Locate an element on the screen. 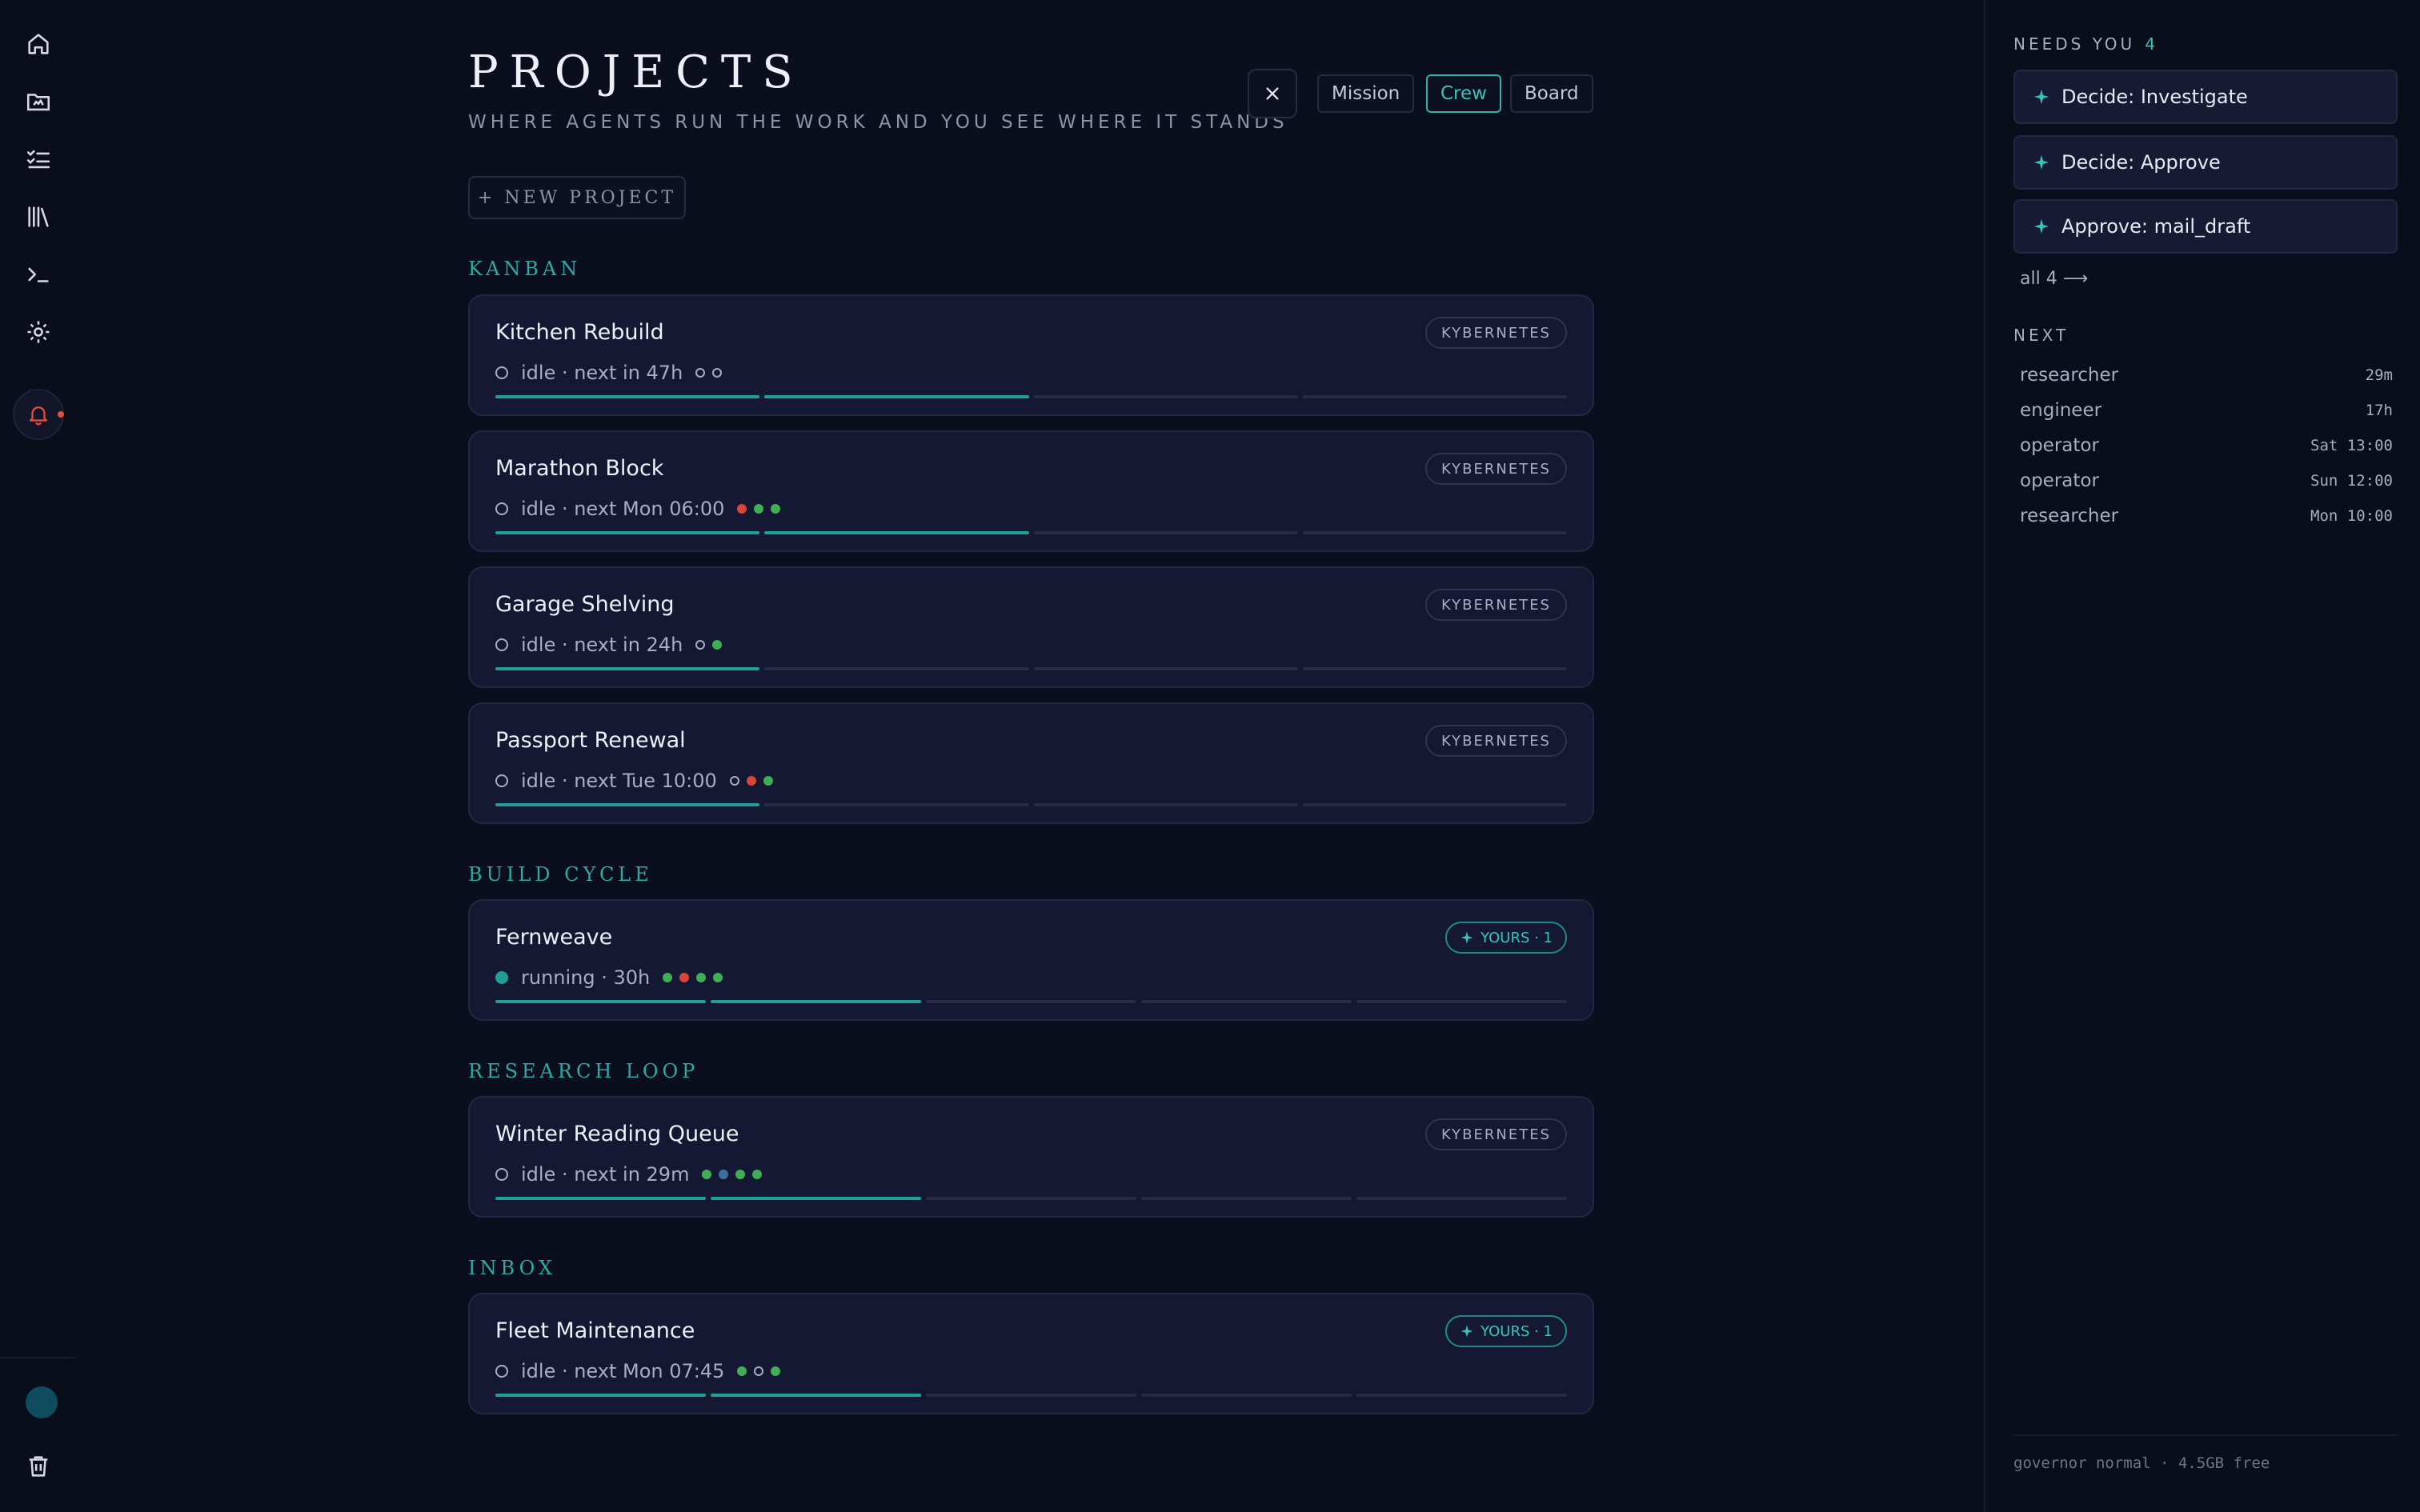 The image size is (2420, 1512). status-row: idle · next Tue 10:00 is located at coordinates (634, 781).